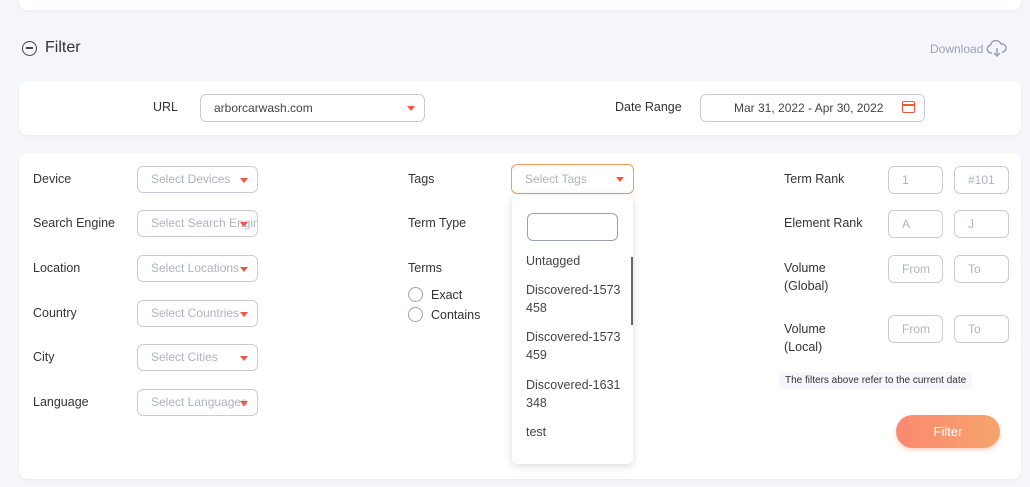 The width and height of the screenshot is (1030, 487). I want to click on terms-contains-radio: Contains, so click(444, 314).